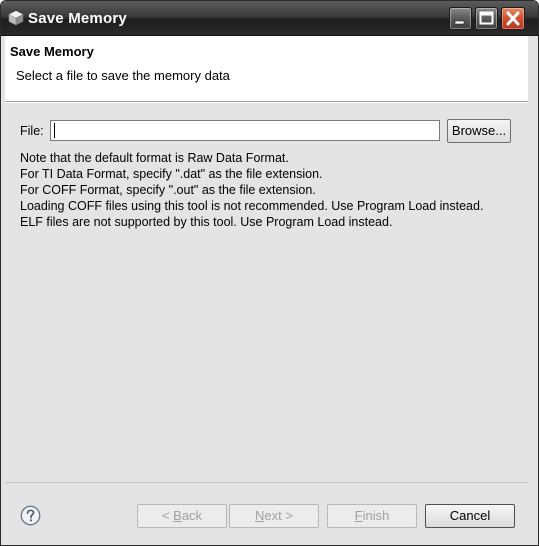 Image resolution: width=539 pixels, height=546 pixels. I want to click on help-icon, so click(30, 515).